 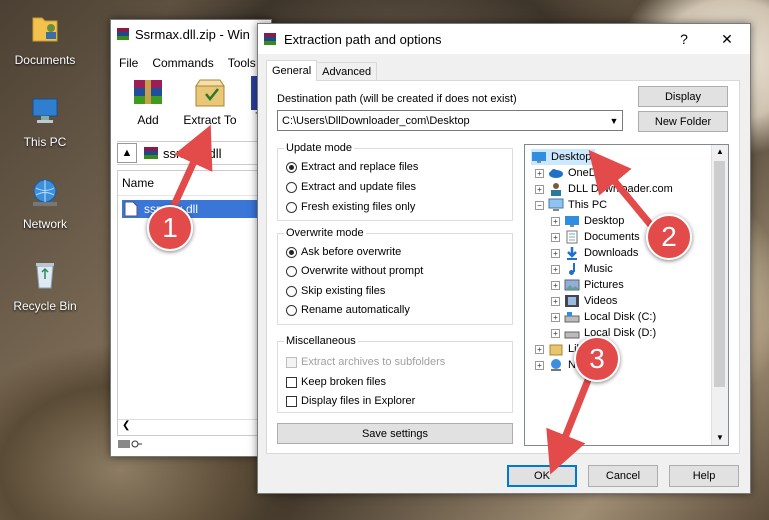 What do you see at coordinates (350, 401) in the screenshot?
I see `checkbox-display-in-explorer: Display files in Explorer` at bounding box center [350, 401].